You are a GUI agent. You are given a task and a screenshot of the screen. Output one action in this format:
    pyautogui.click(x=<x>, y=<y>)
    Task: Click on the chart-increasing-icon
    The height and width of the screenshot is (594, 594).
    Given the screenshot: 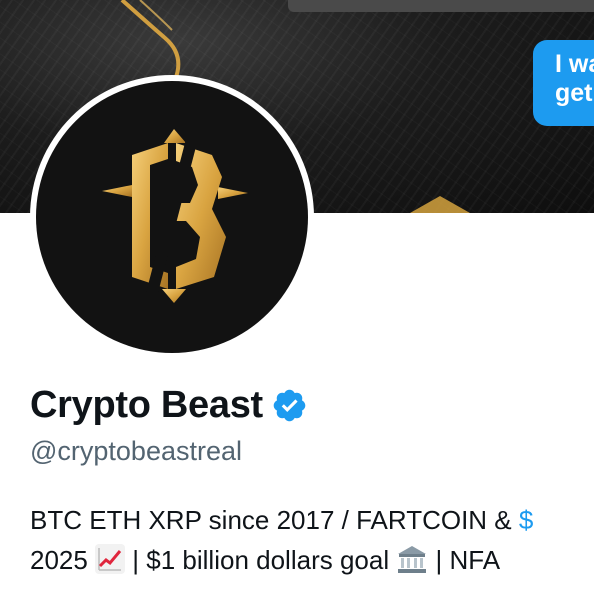 What is the action you would take?
    pyautogui.click(x=110, y=559)
    